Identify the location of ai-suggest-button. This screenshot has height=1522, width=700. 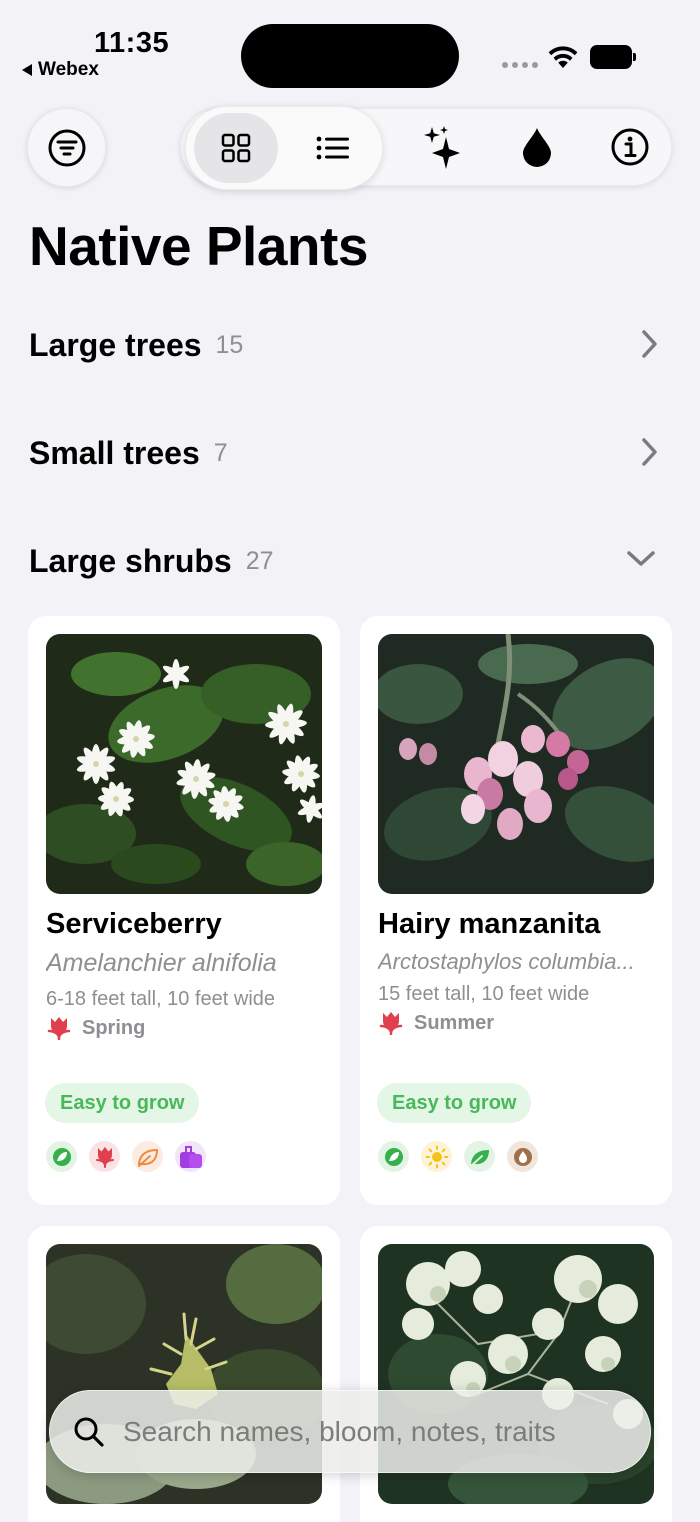
(443, 147).